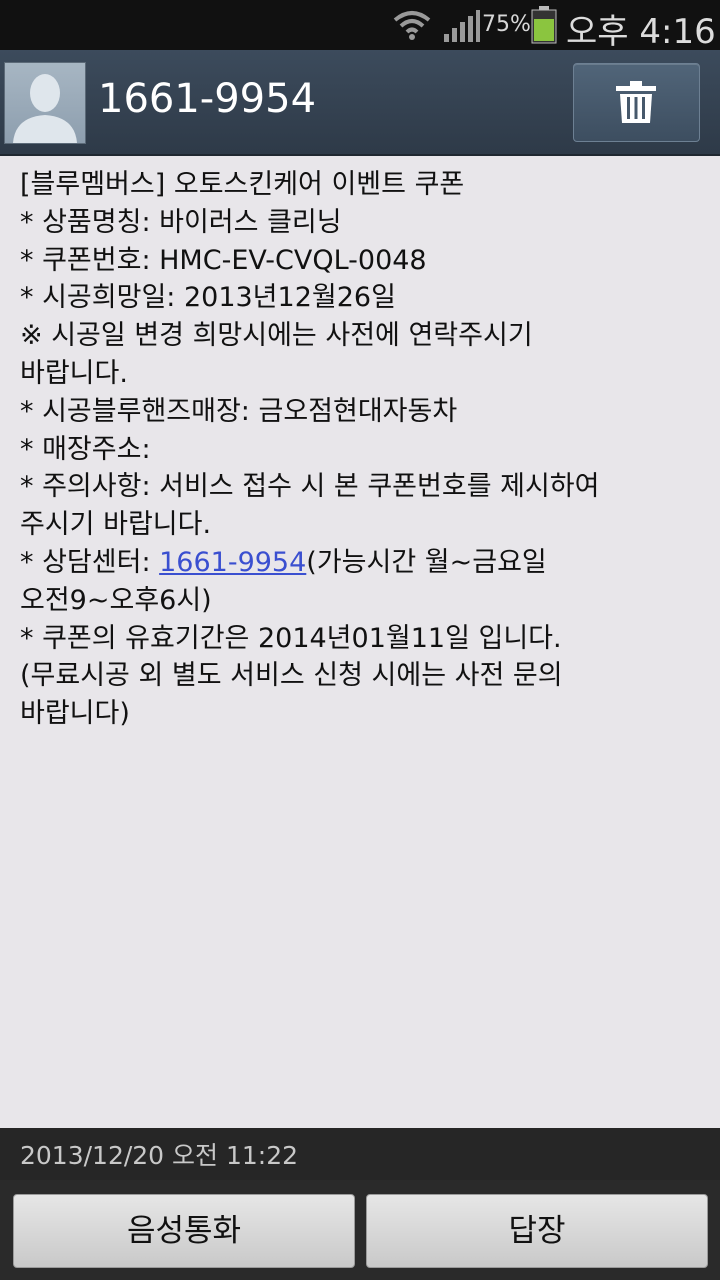 Image resolution: width=720 pixels, height=1280 pixels. Describe the element at coordinates (223, 260) in the screenshot. I see `message-line: * 쿠폰번호: HMC-EV-CVQL-0048` at that location.